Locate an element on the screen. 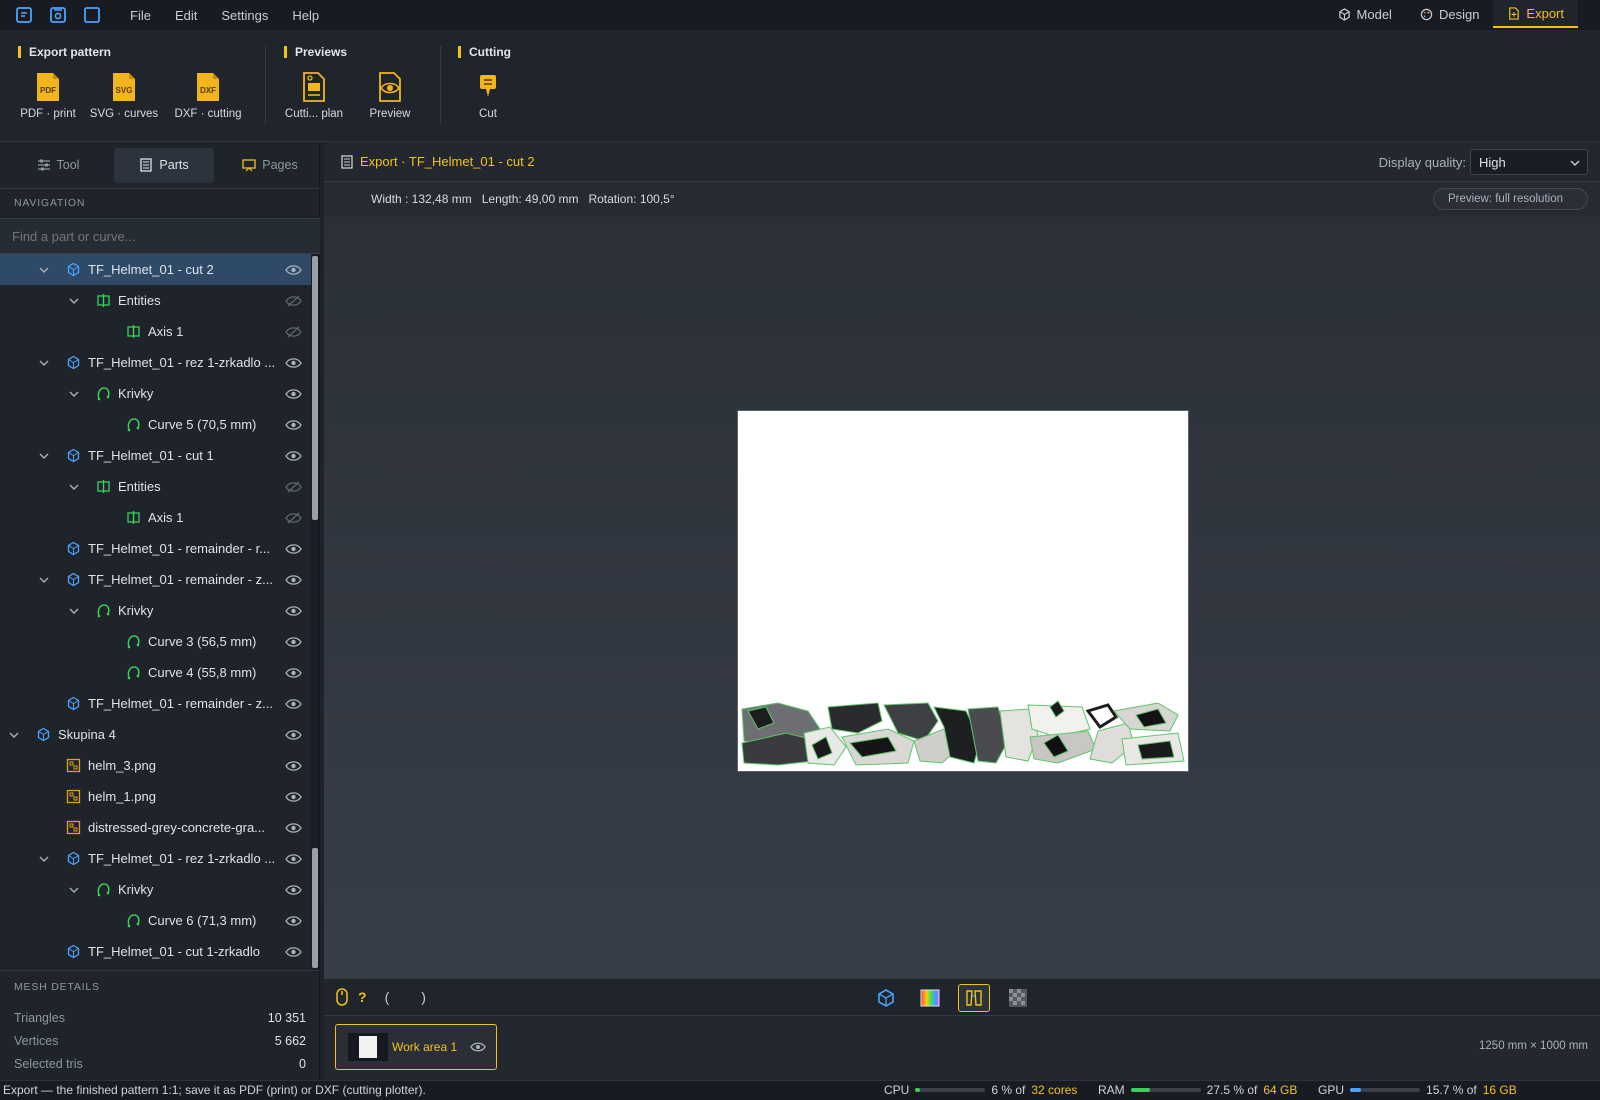 The height and width of the screenshot is (1100, 1600). tree-row: TF_Helmet_01 - cut 1-zrkadlo is located at coordinates (156, 951).